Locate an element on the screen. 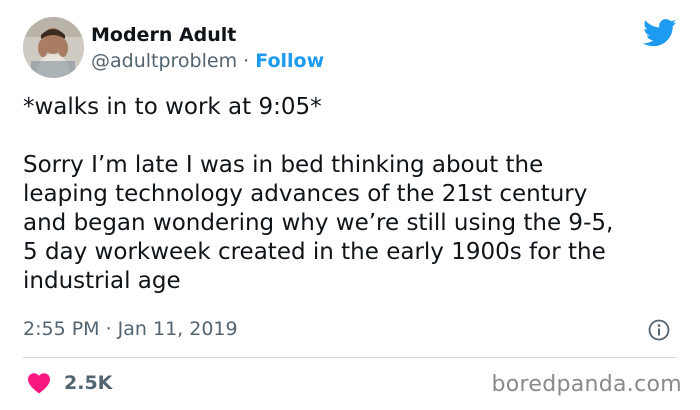  heart-icon is located at coordinates (39, 383).